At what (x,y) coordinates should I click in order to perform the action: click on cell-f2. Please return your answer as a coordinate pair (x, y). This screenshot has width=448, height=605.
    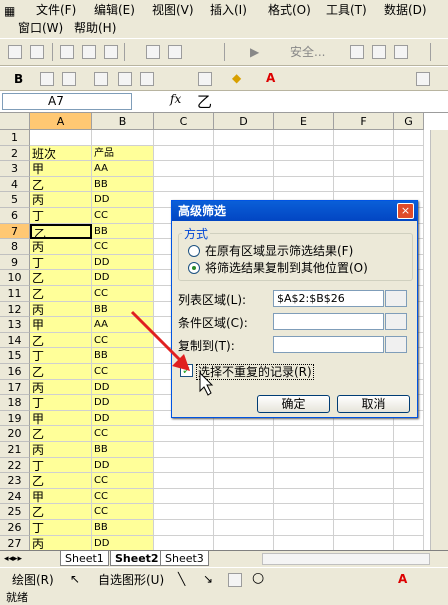
    Looking at the image, I should click on (364, 153).